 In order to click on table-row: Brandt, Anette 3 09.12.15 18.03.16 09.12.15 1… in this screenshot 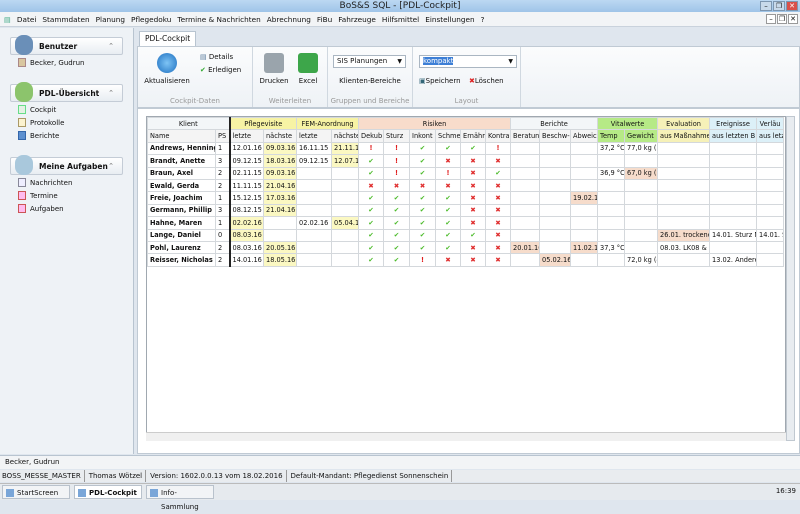, I will do `click(466, 161)`.